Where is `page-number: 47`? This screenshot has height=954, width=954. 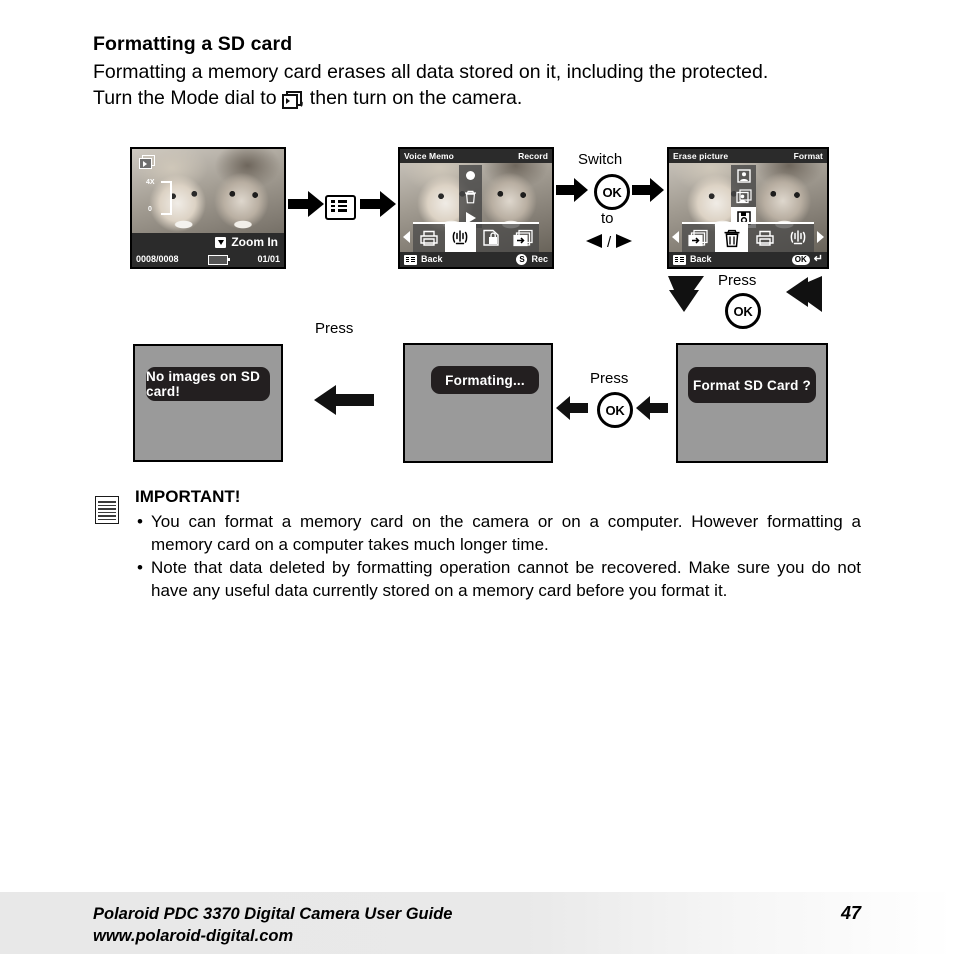 page-number: 47 is located at coordinates (850, 913).